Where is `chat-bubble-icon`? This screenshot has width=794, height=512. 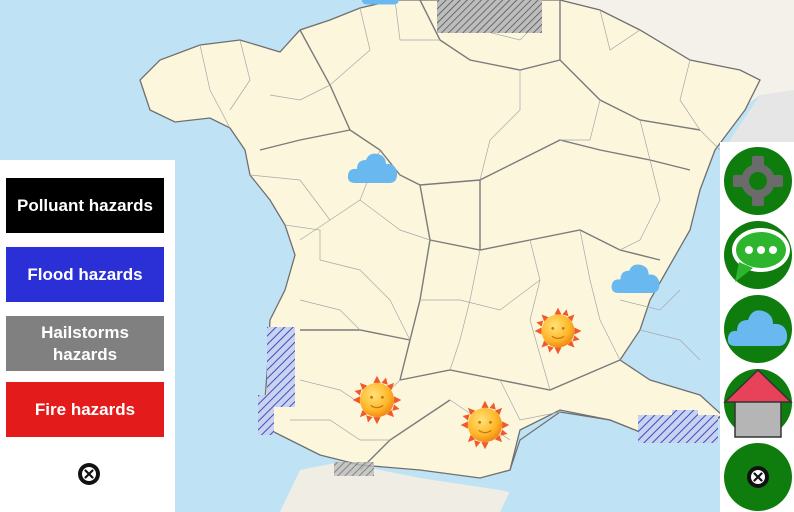
chat-bubble-icon is located at coordinates (758, 255).